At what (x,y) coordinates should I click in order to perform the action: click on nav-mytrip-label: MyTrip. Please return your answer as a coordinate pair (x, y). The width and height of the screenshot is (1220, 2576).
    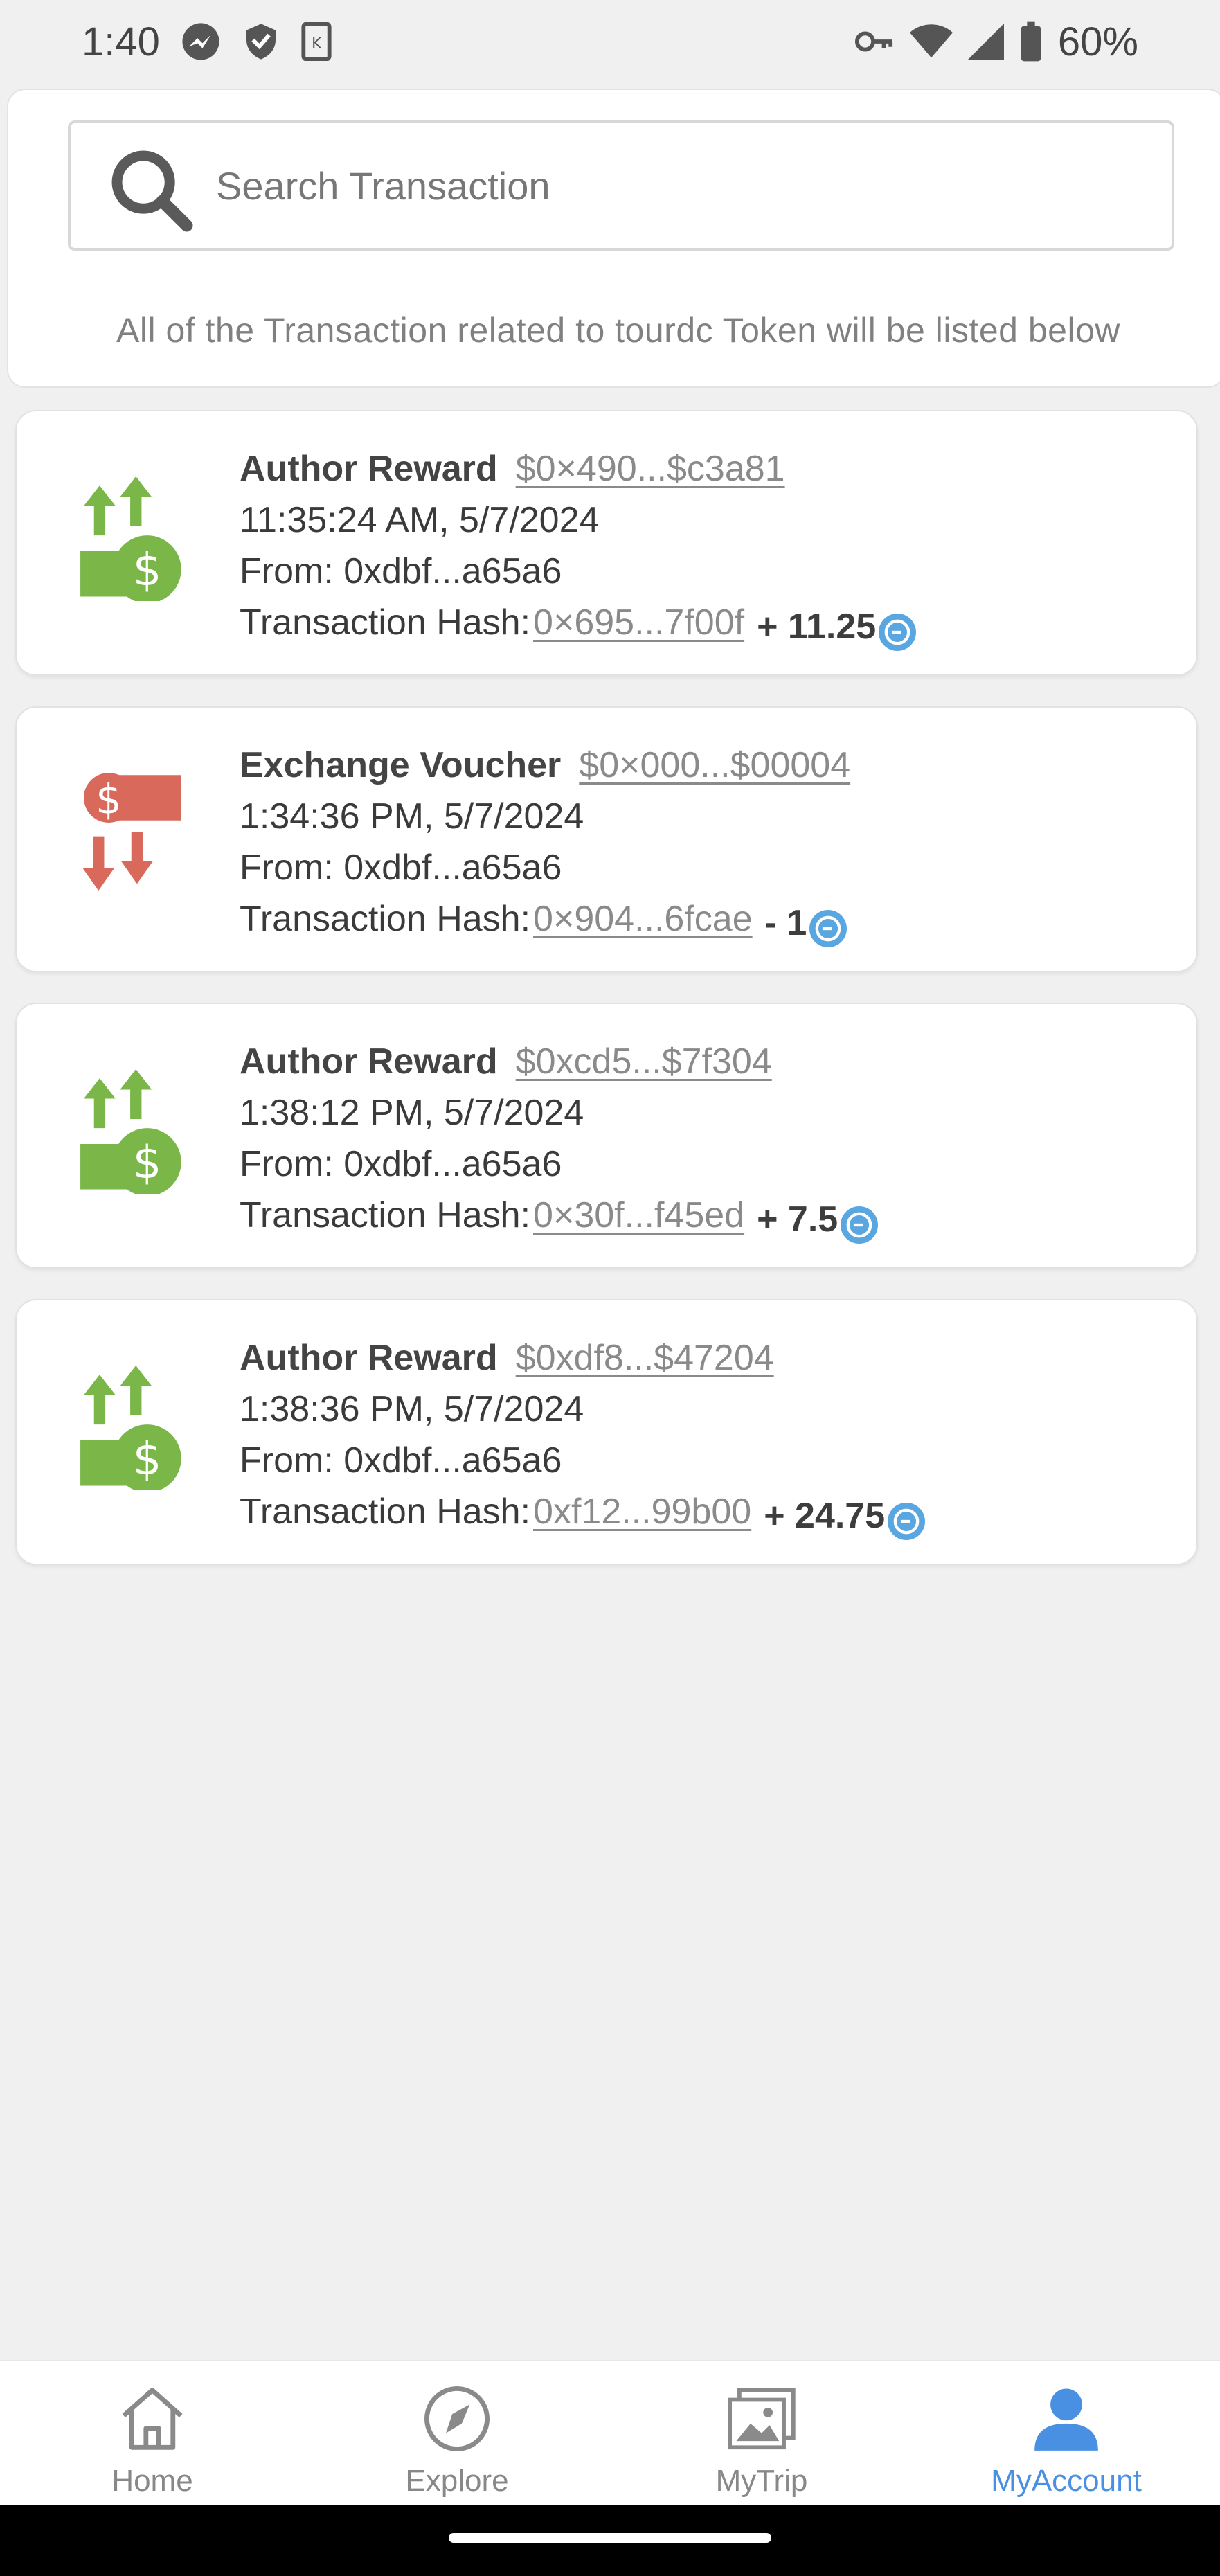
    Looking at the image, I should click on (762, 2481).